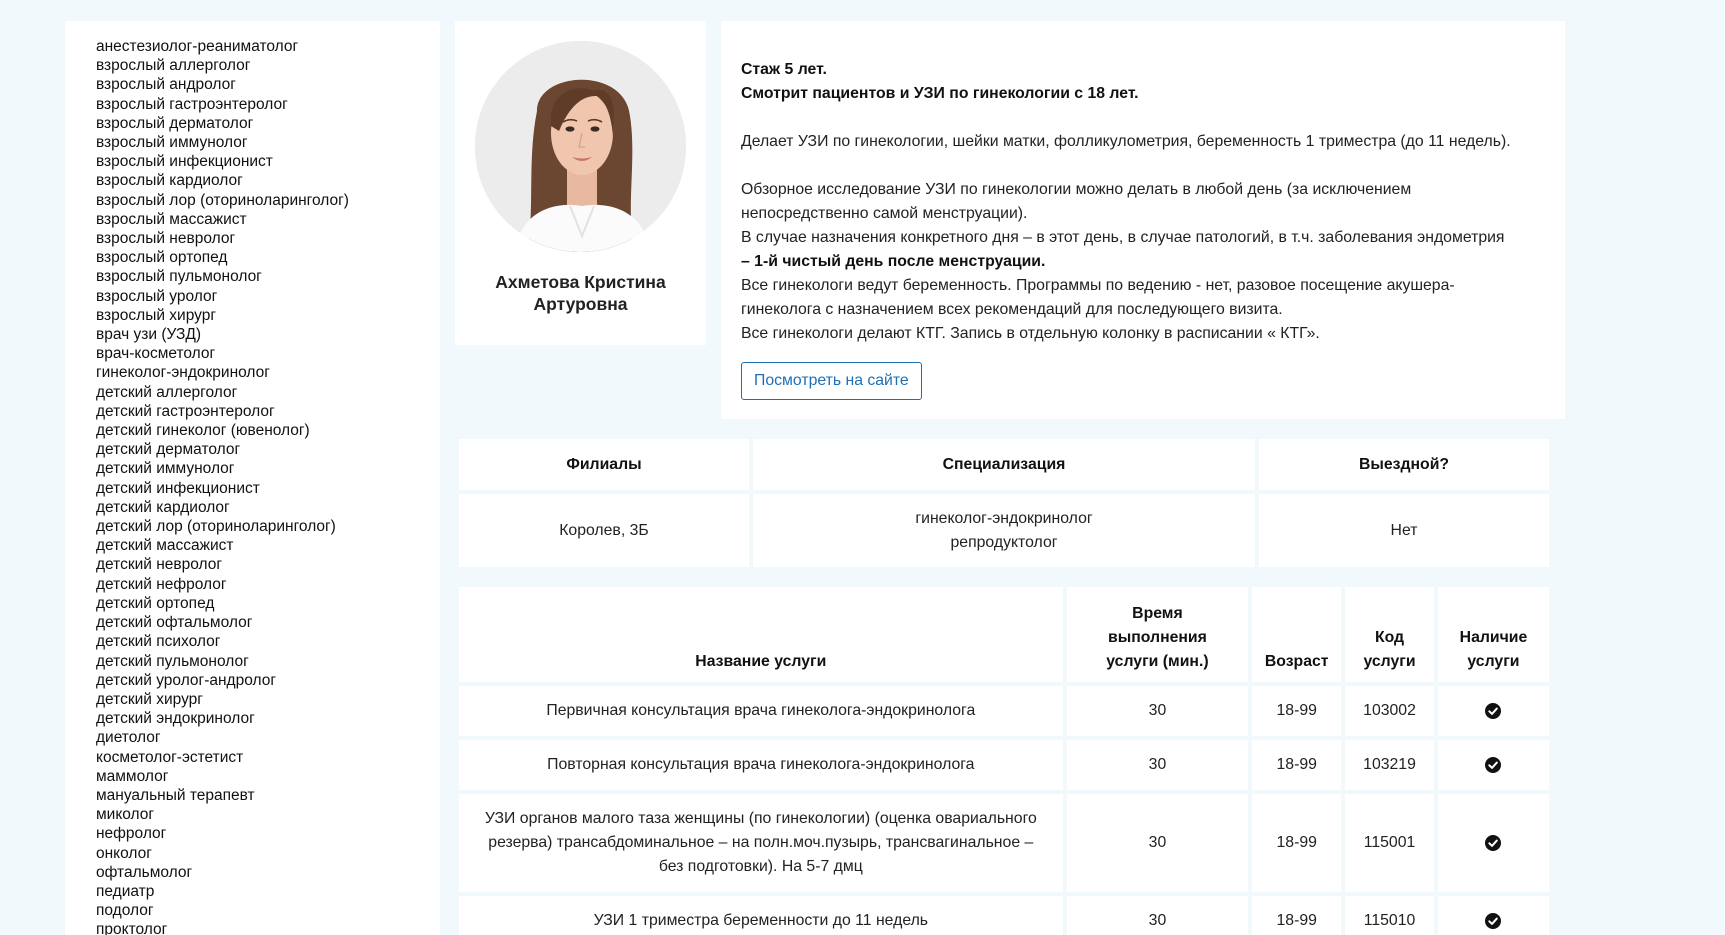  What do you see at coordinates (268, 180) in the screenshot?
I see `specialty-item: взрослый кардиолог` at bounding box center [268, 180].